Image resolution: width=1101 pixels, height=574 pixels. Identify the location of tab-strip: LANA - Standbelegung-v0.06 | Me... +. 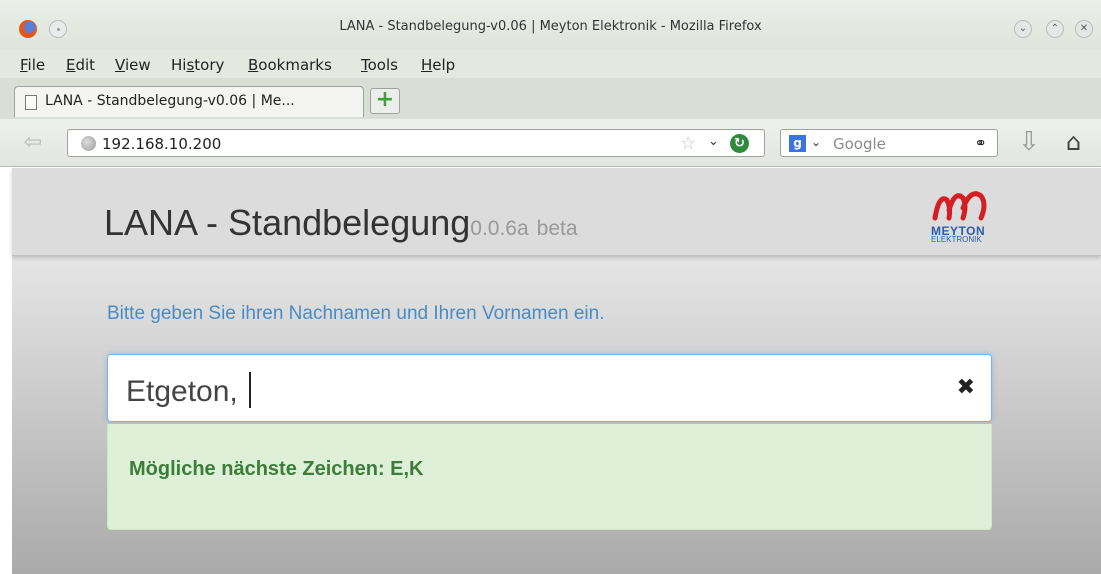
(550, 98).